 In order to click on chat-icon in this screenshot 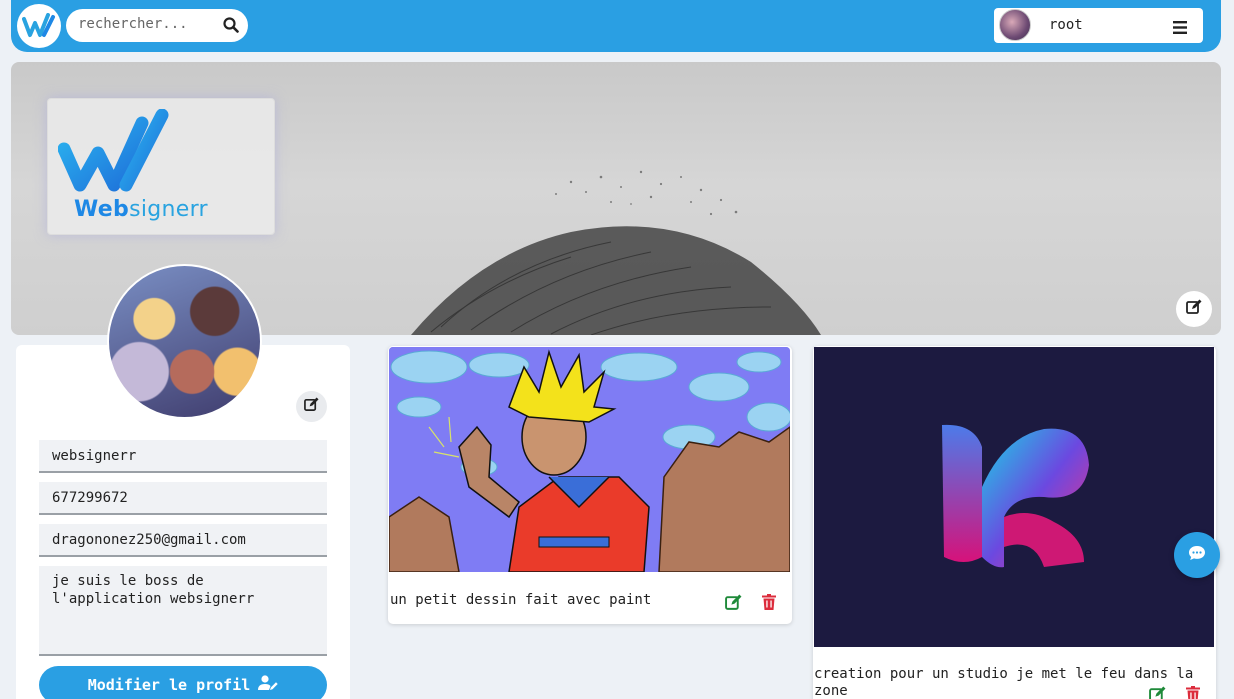, I will do `click(1197, 555)`.